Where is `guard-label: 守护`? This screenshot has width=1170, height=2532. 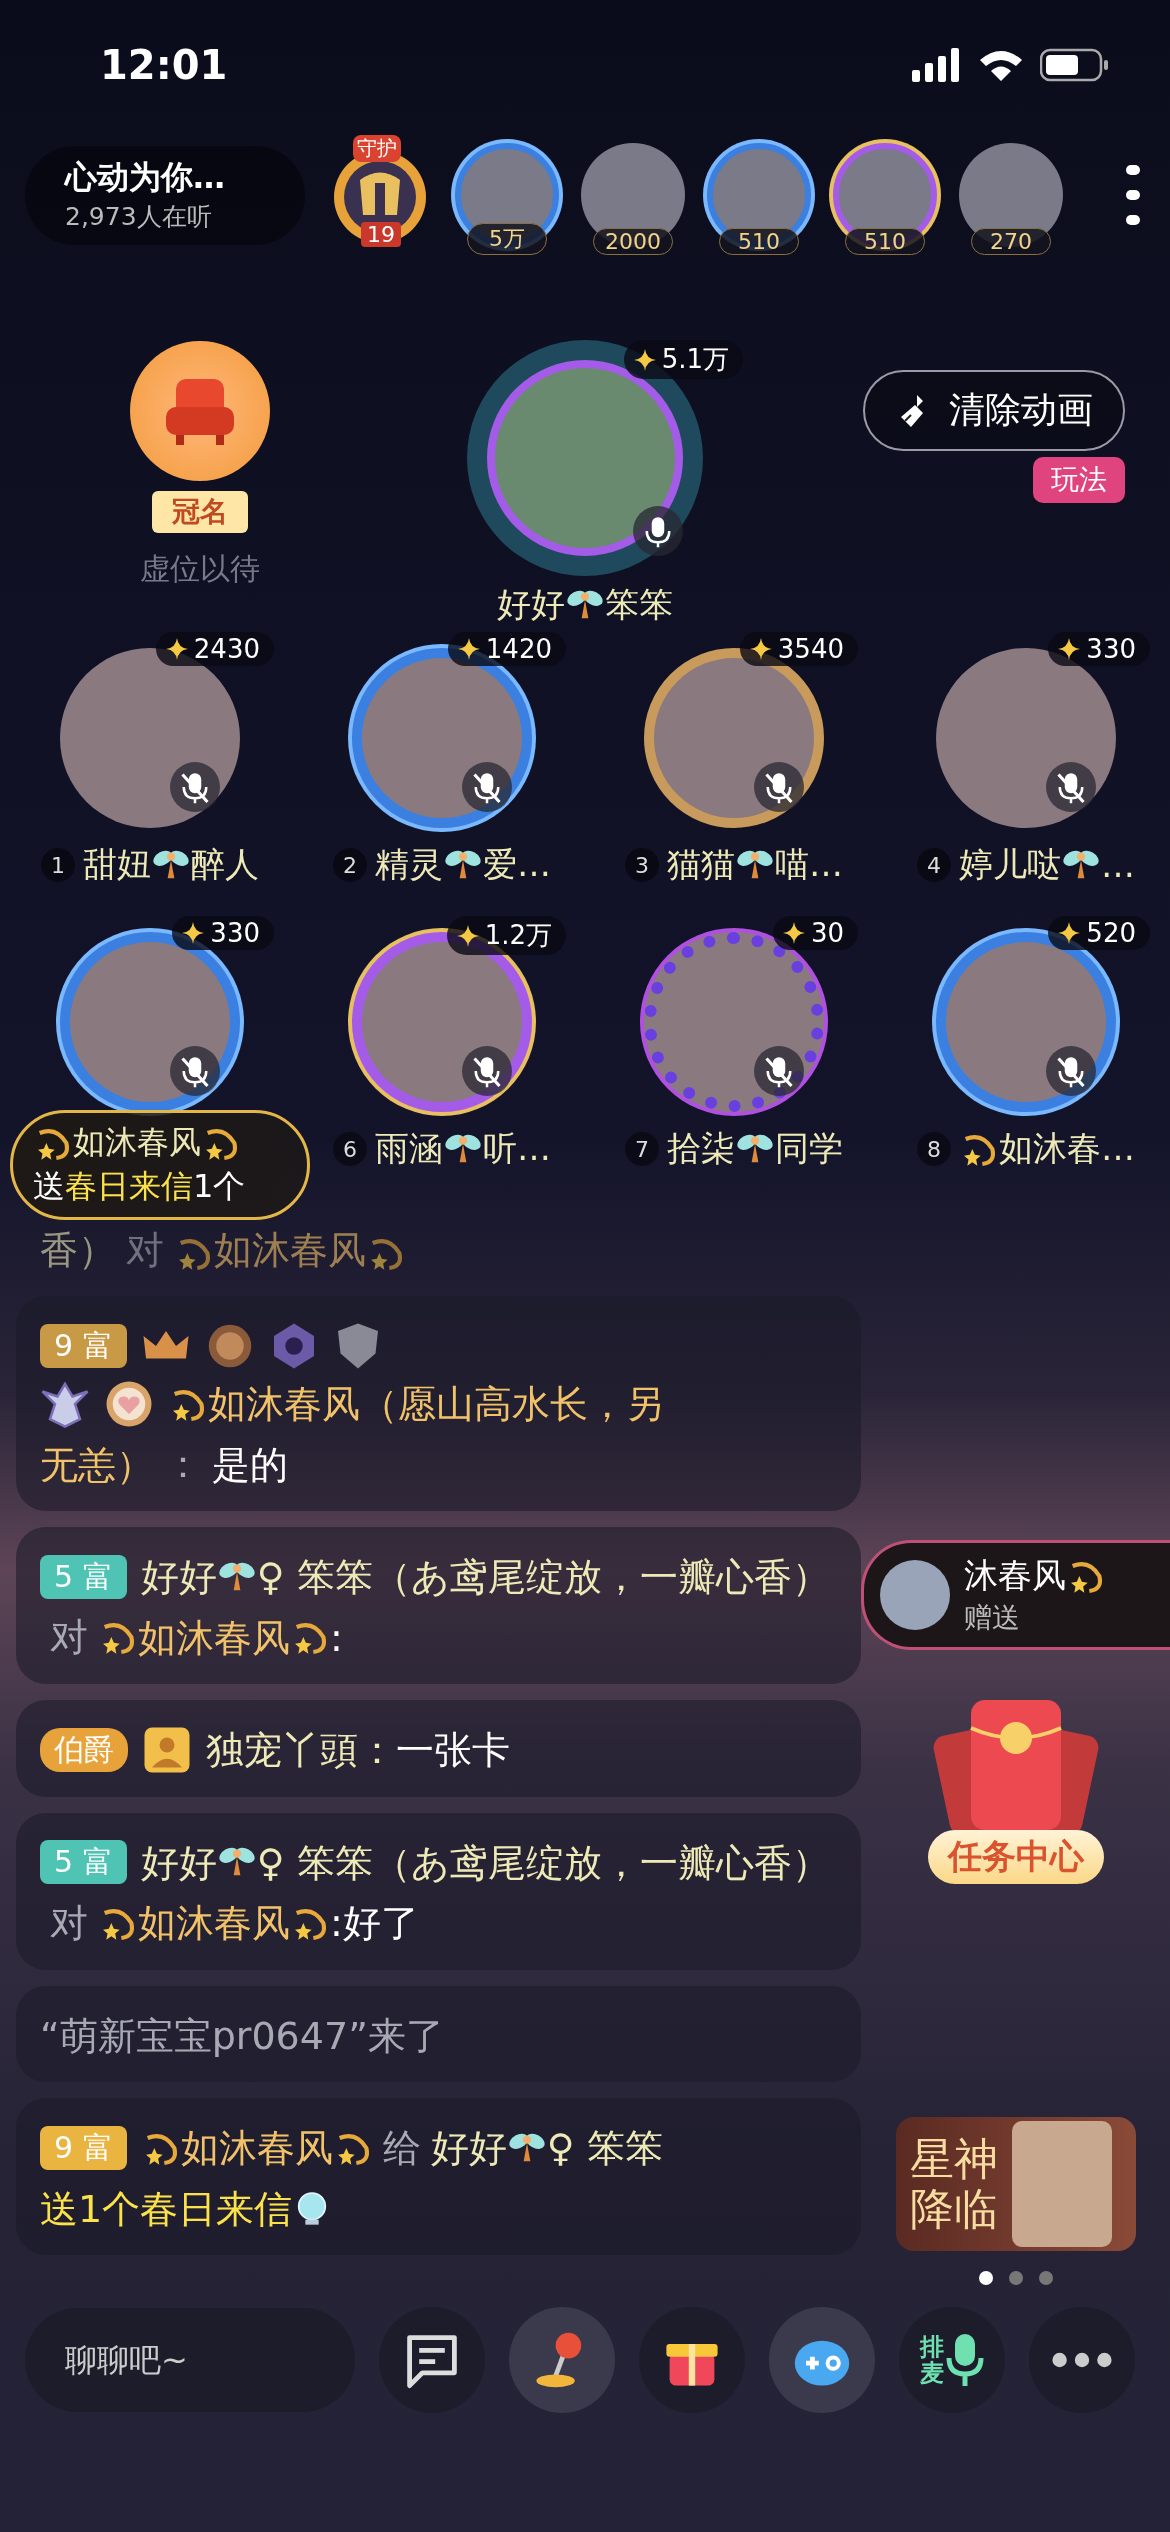 guard-label: 守护 is located at coordinates (377, 148).